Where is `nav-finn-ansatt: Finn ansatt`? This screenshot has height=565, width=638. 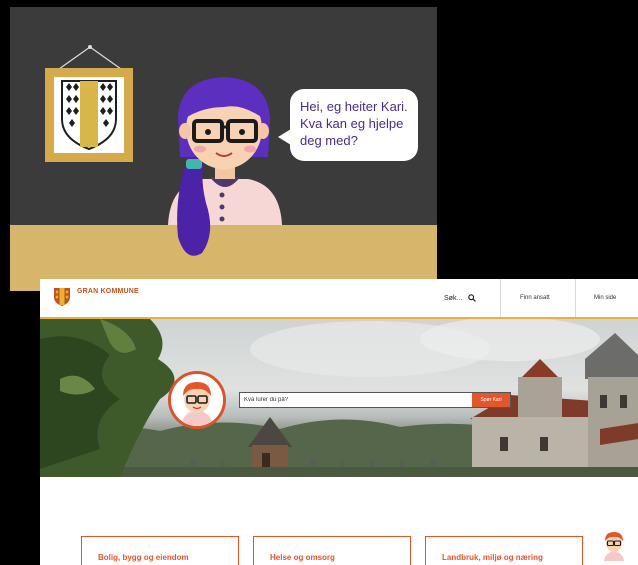 nav-finn-ansatt: Finn ansatt is located at coordinates (535, 298).